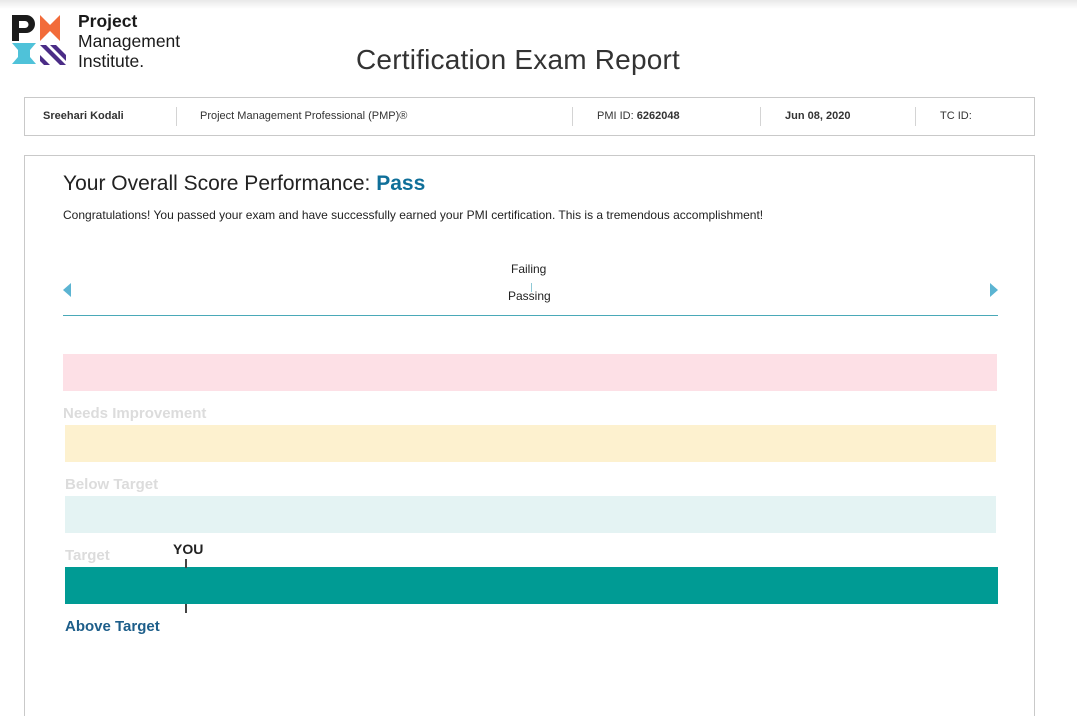 The image size is (1077, 716). Describe the element at coordinates (108, 21) in the screenshot. I see `logo-line-1: Project` at that location.